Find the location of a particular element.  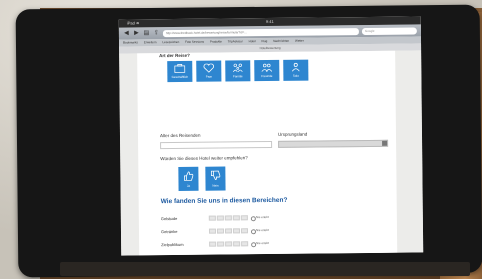

trip-type-solo: Solo is located at coordinates (296, 70).